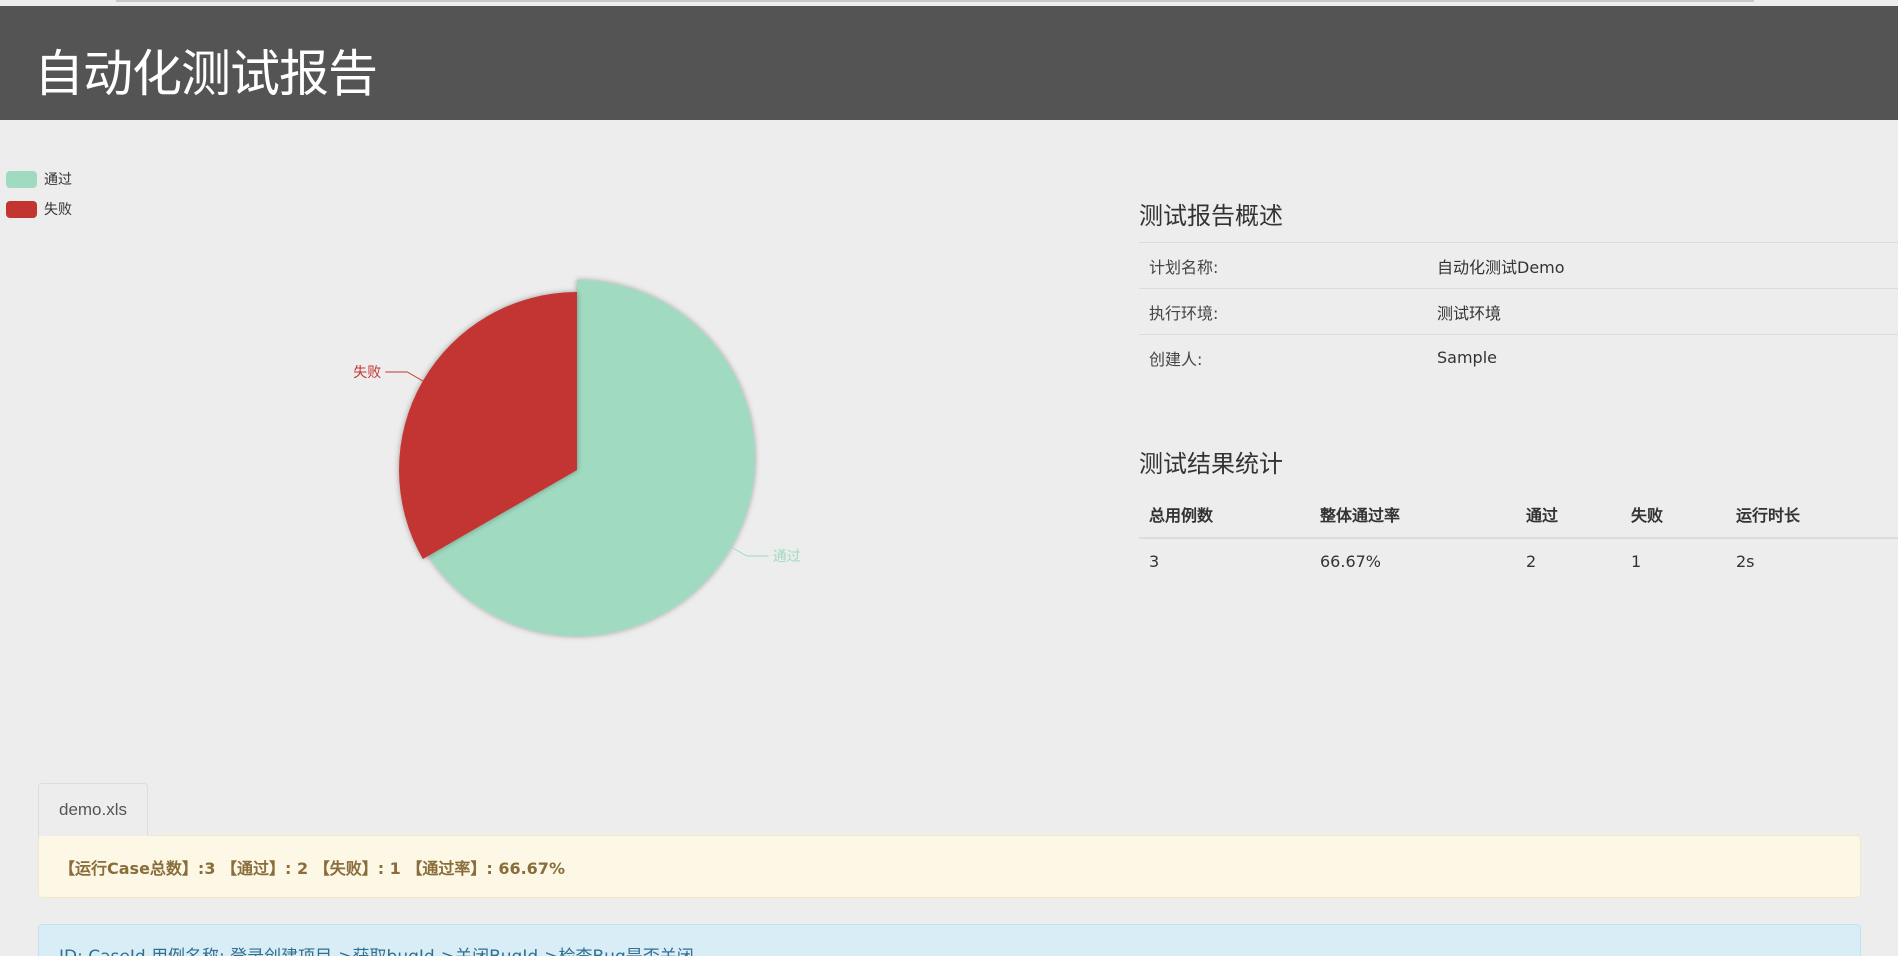  What do you see at coordinates (1351, 561) in the screenshot?
I see `stats-rate: 66.67%` at bounding box center [1351, 561].